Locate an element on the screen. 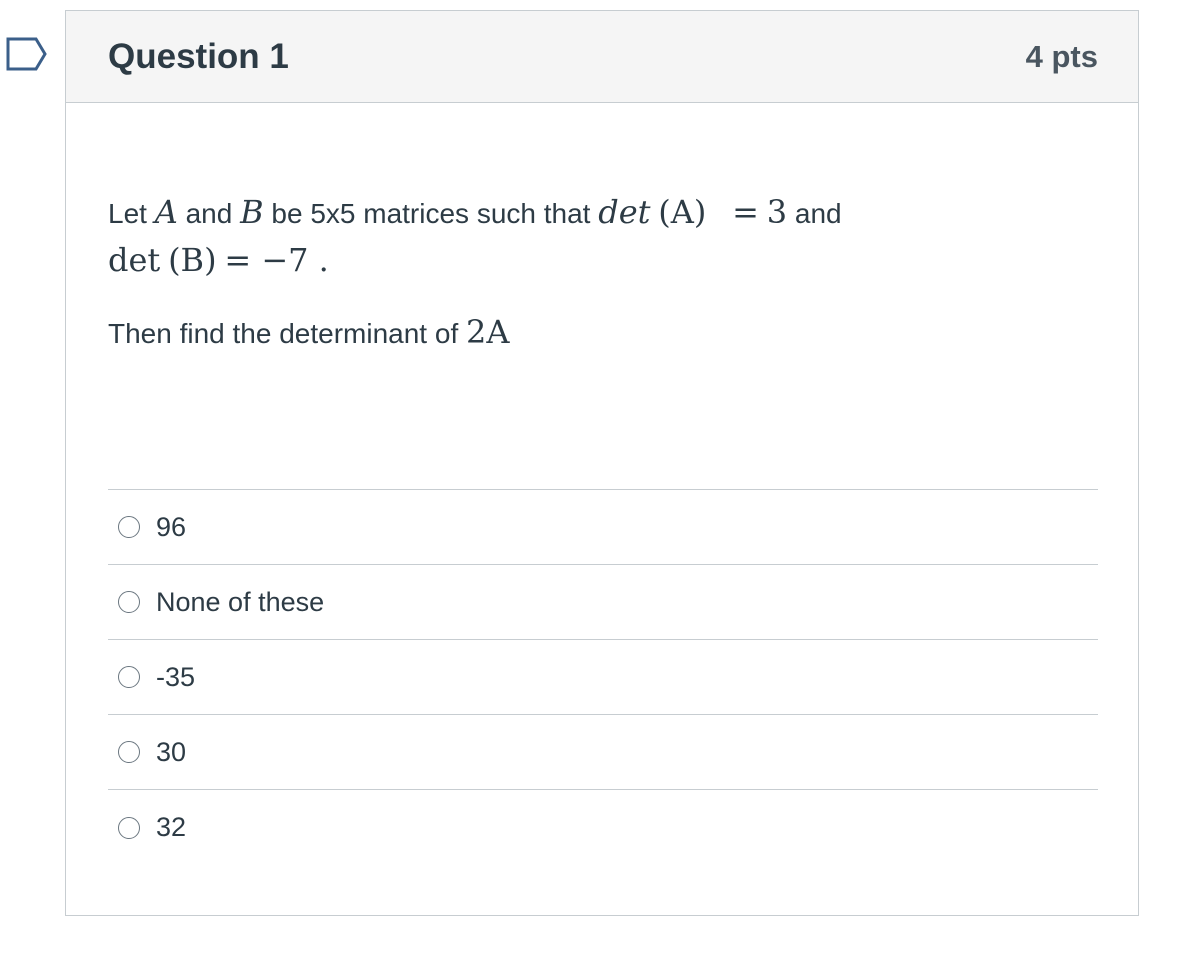 The height and width of the screenshot is (954, 1197). answer-option: -35 is located at coordinates (603, 677).